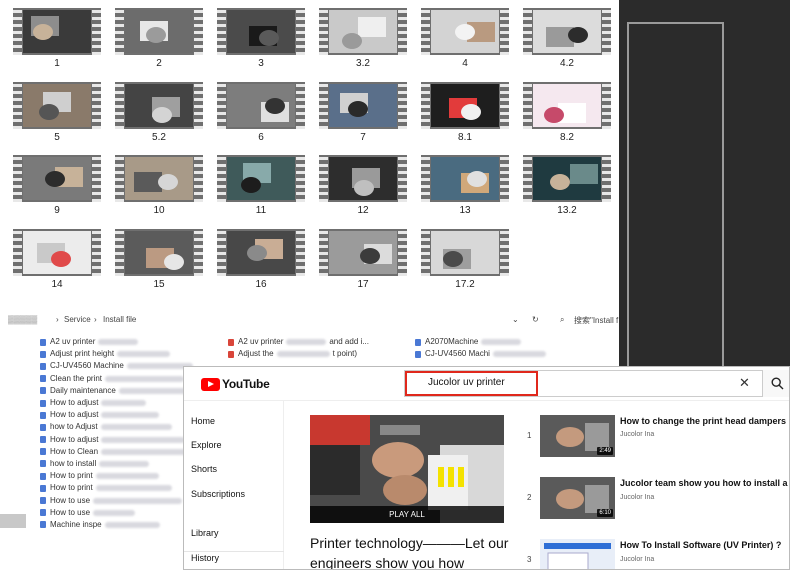  Describe the element at coordinates (567, 38) in the screenshot. I see `video-file-thumbnail: 4.2` at that location.